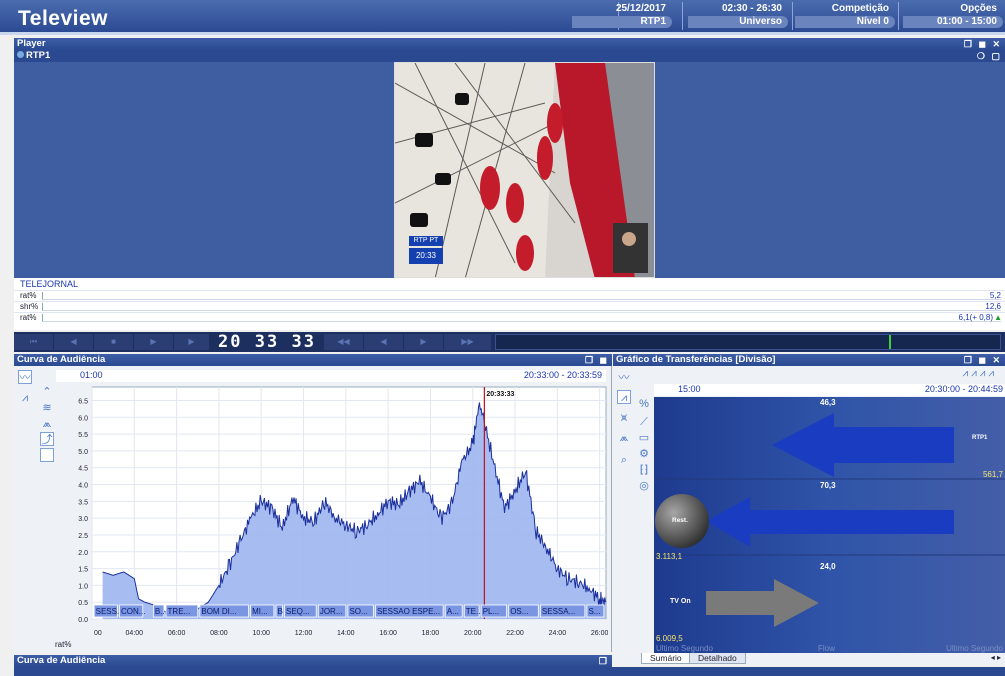  What do you see at coordinates (344, 342) in the screenshot?
I see `rewind-button: ◀◀` at bounding box center [344, 342].